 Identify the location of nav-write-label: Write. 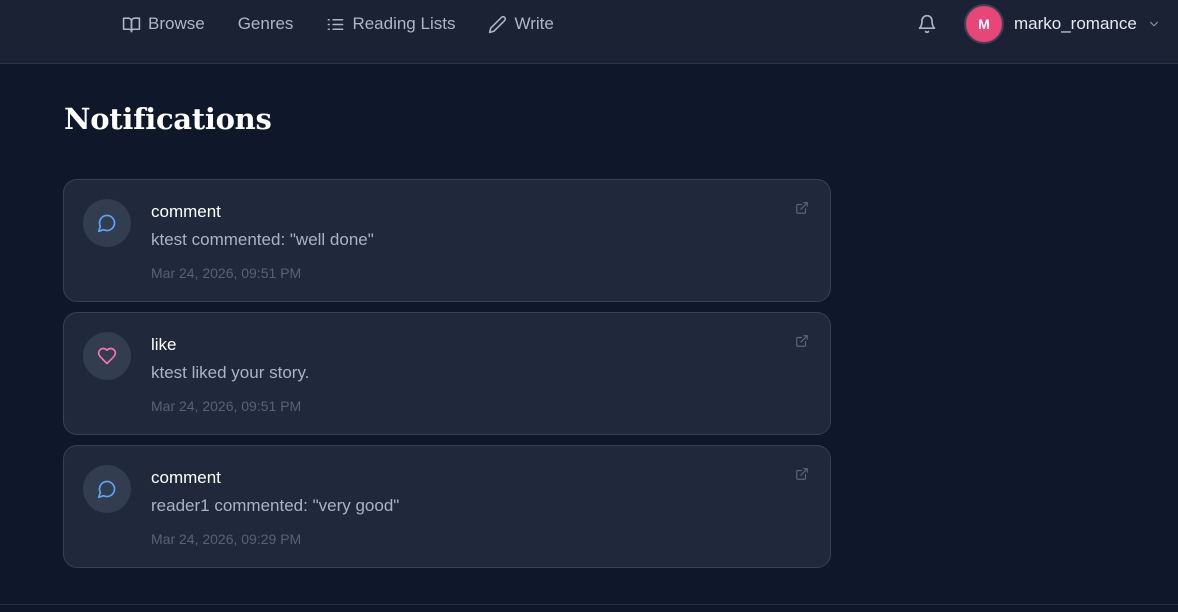
(534, 23).